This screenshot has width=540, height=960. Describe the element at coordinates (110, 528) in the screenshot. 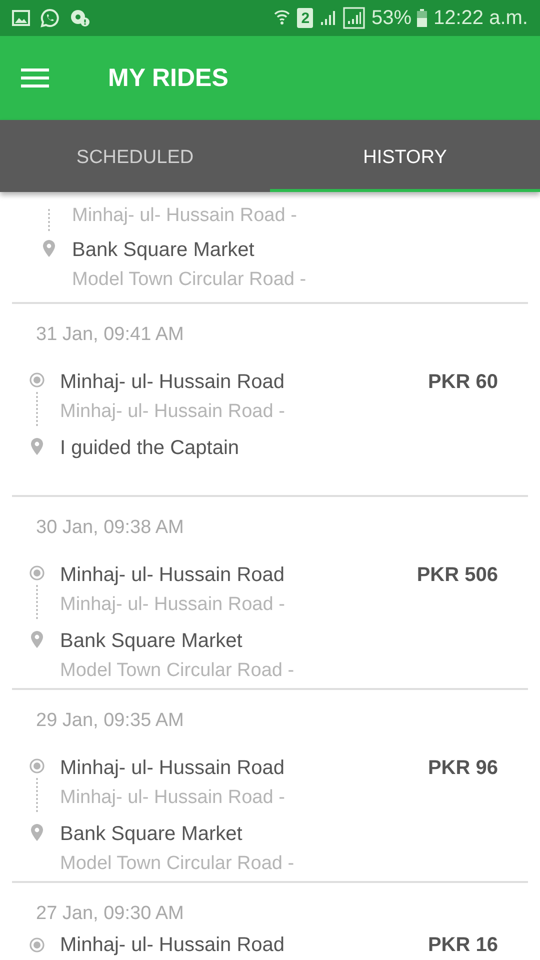

I see `ride-date: 30 Jan, 09:38 AM` at that location.